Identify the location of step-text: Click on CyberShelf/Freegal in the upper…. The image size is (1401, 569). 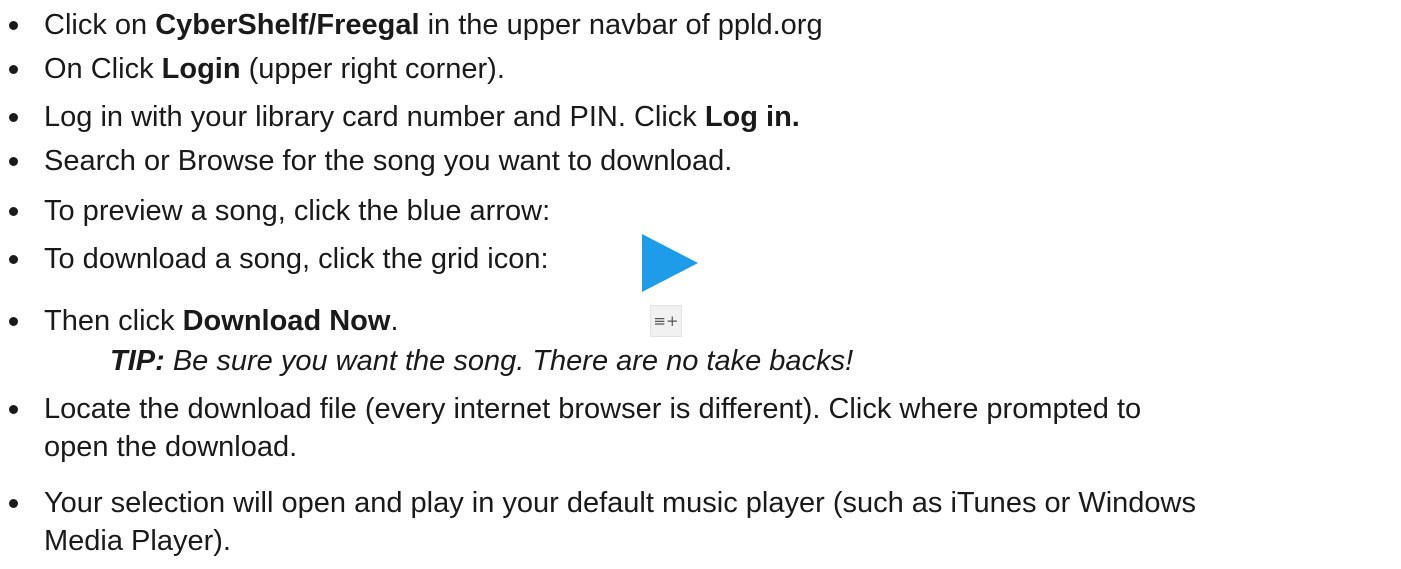
(433, 25).